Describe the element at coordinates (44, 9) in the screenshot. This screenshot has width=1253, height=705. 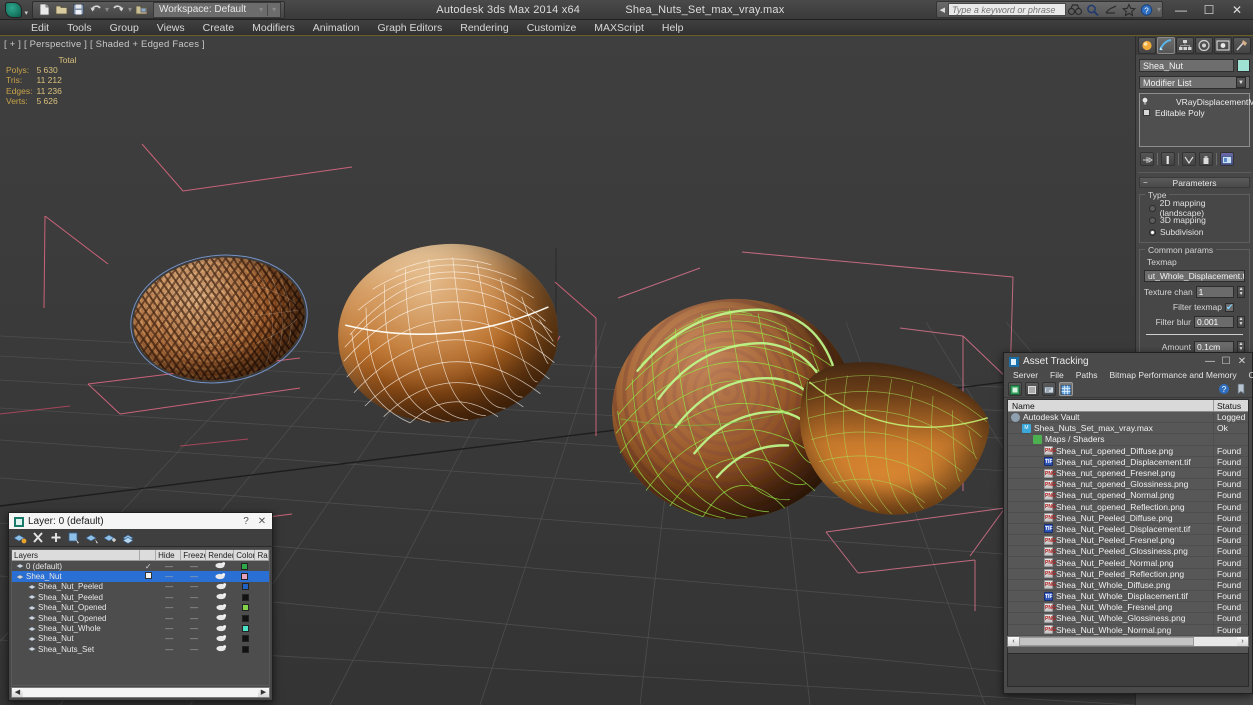
I see `new-icon` at that location.